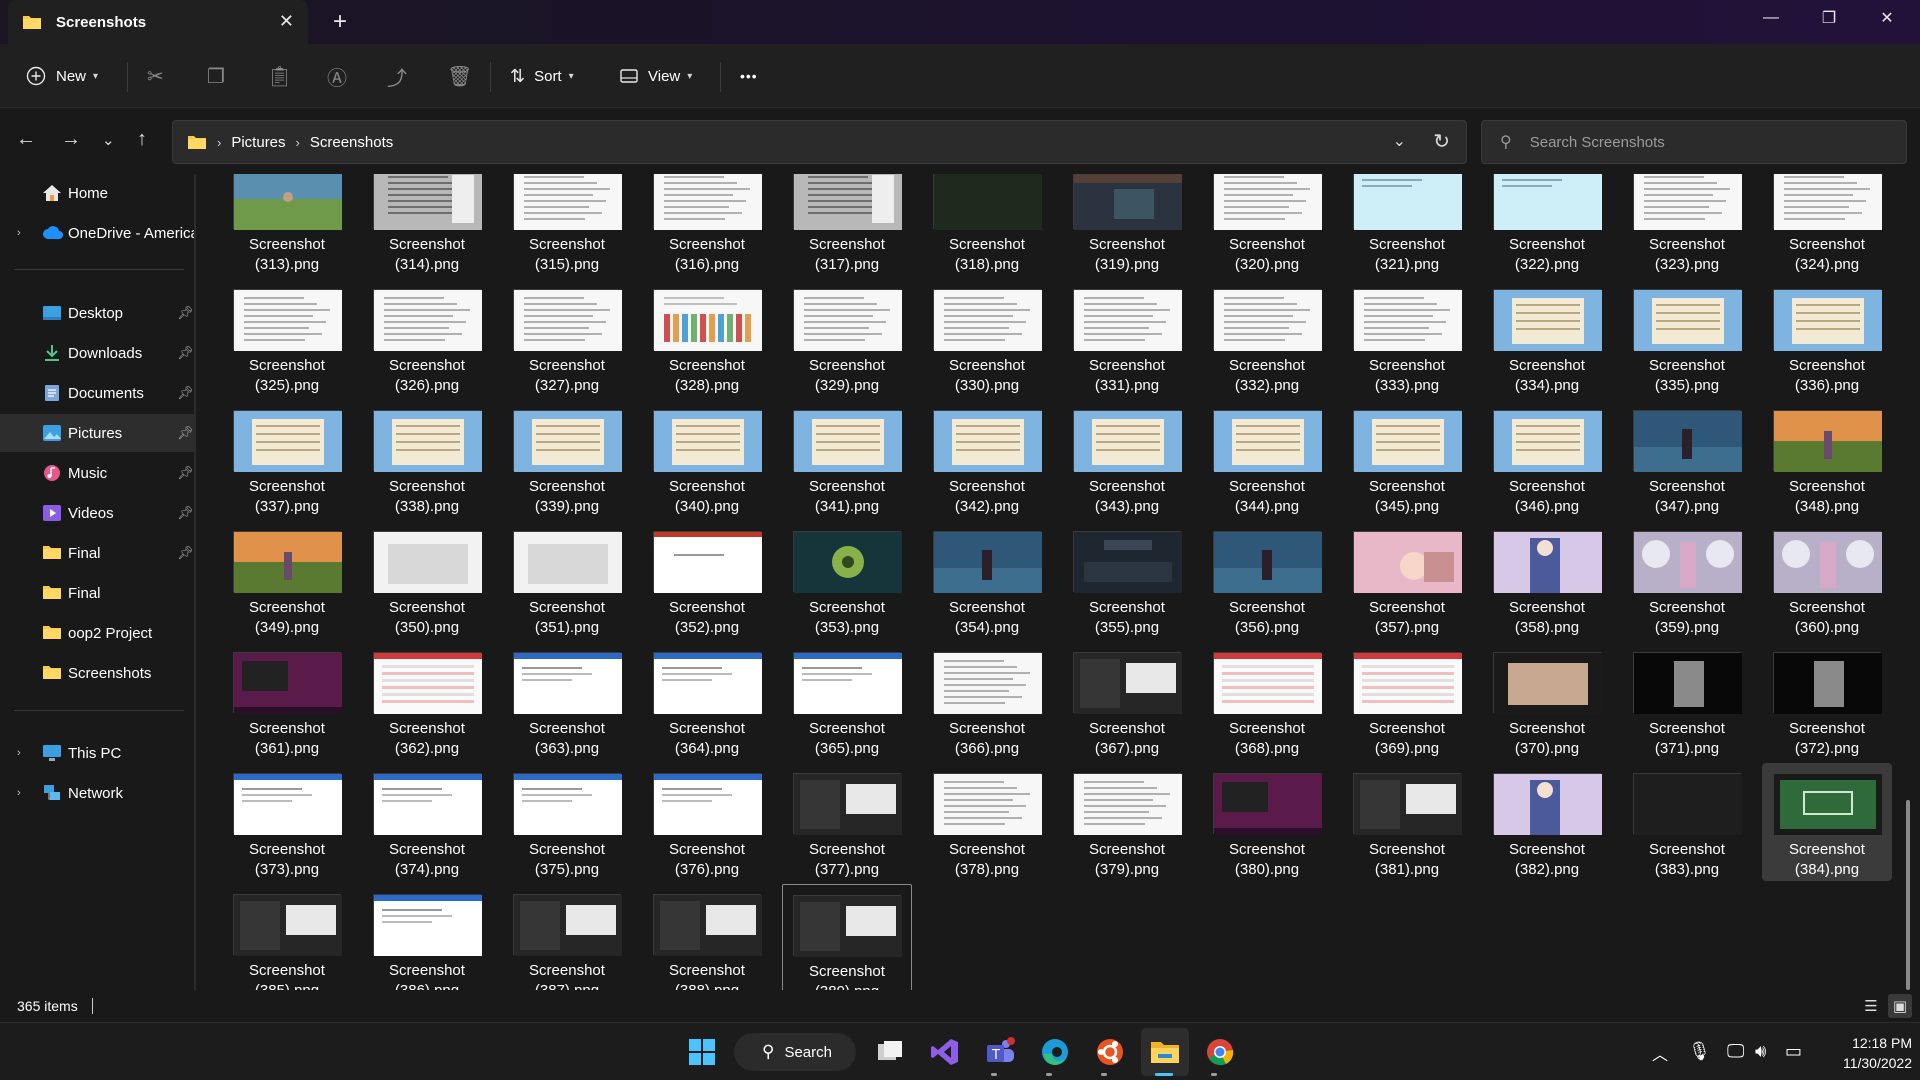  I want to click on file-item: Screenshot (317).png, so click(847, 225).